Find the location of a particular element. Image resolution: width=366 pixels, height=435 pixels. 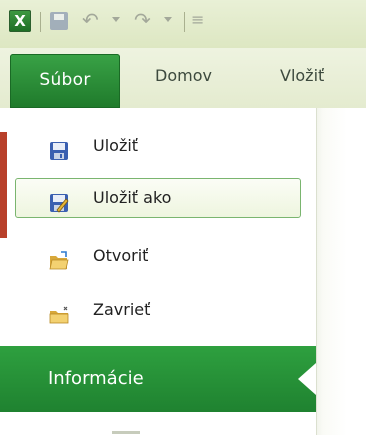

open-folder-icon is located at coordinates (59, 258).